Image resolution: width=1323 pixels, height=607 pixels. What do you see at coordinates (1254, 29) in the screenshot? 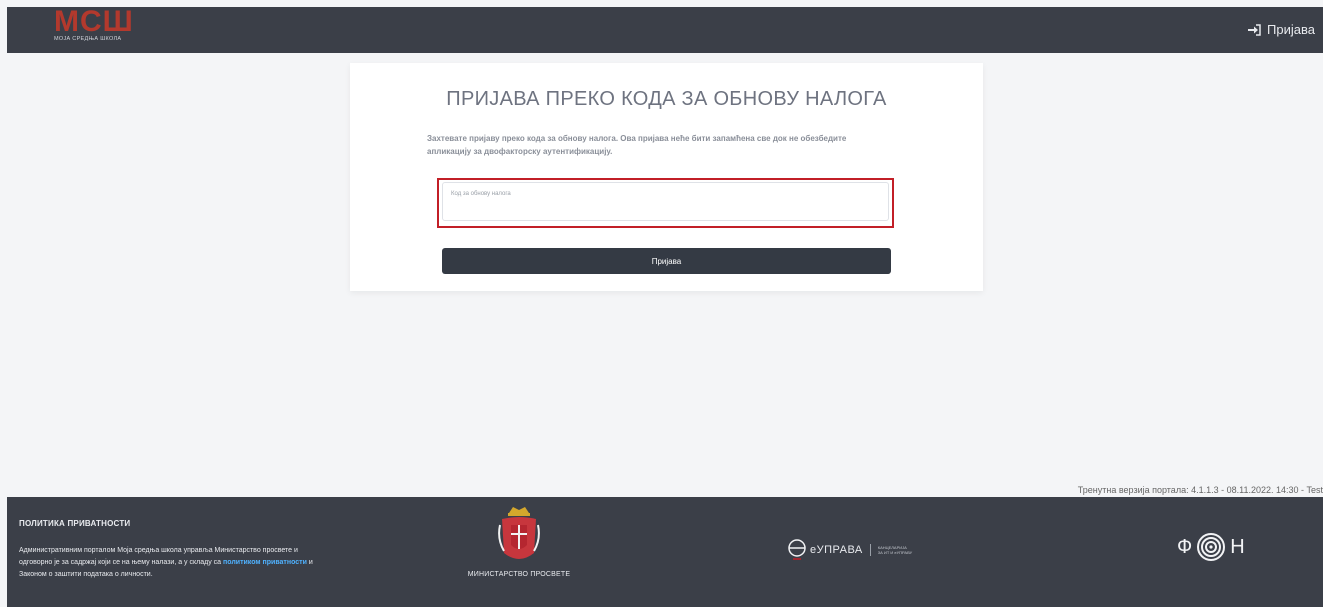
I see `sign-in-icon` at bounding box center [1254, 29].